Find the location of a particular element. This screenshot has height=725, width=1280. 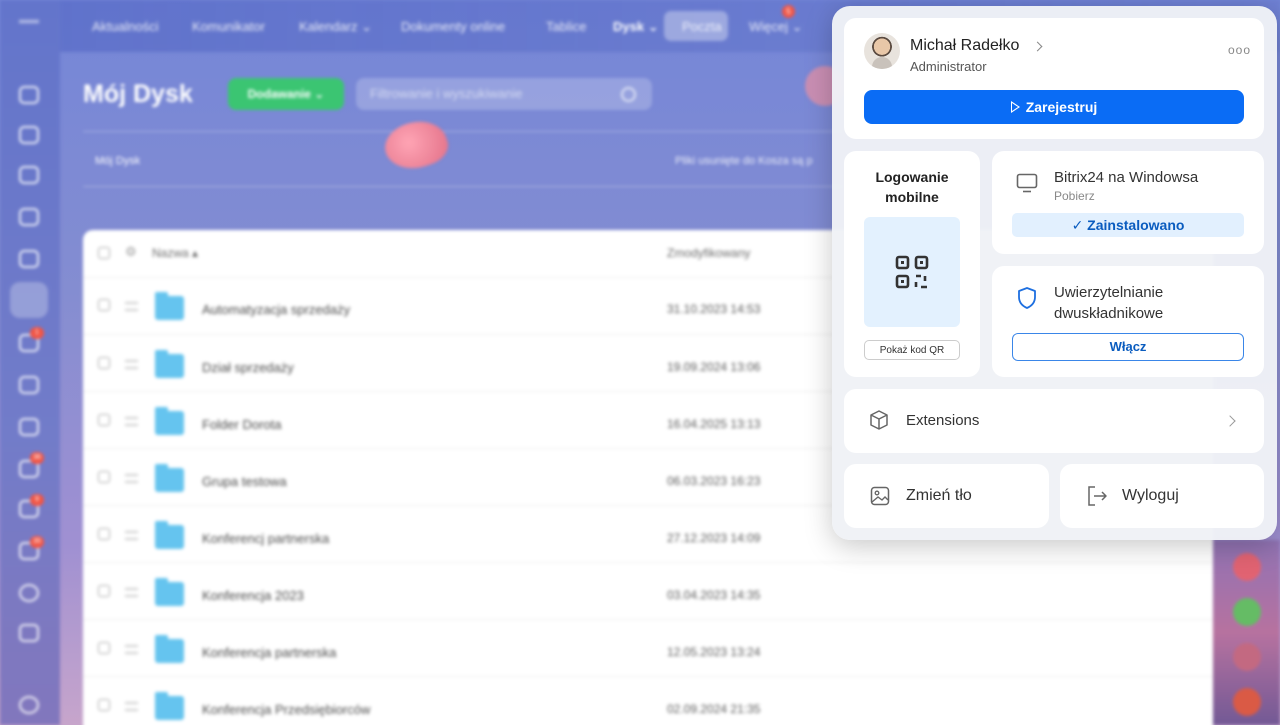

installed-status: ✓ Zainstalowano is located at coordinates (1128, 225).